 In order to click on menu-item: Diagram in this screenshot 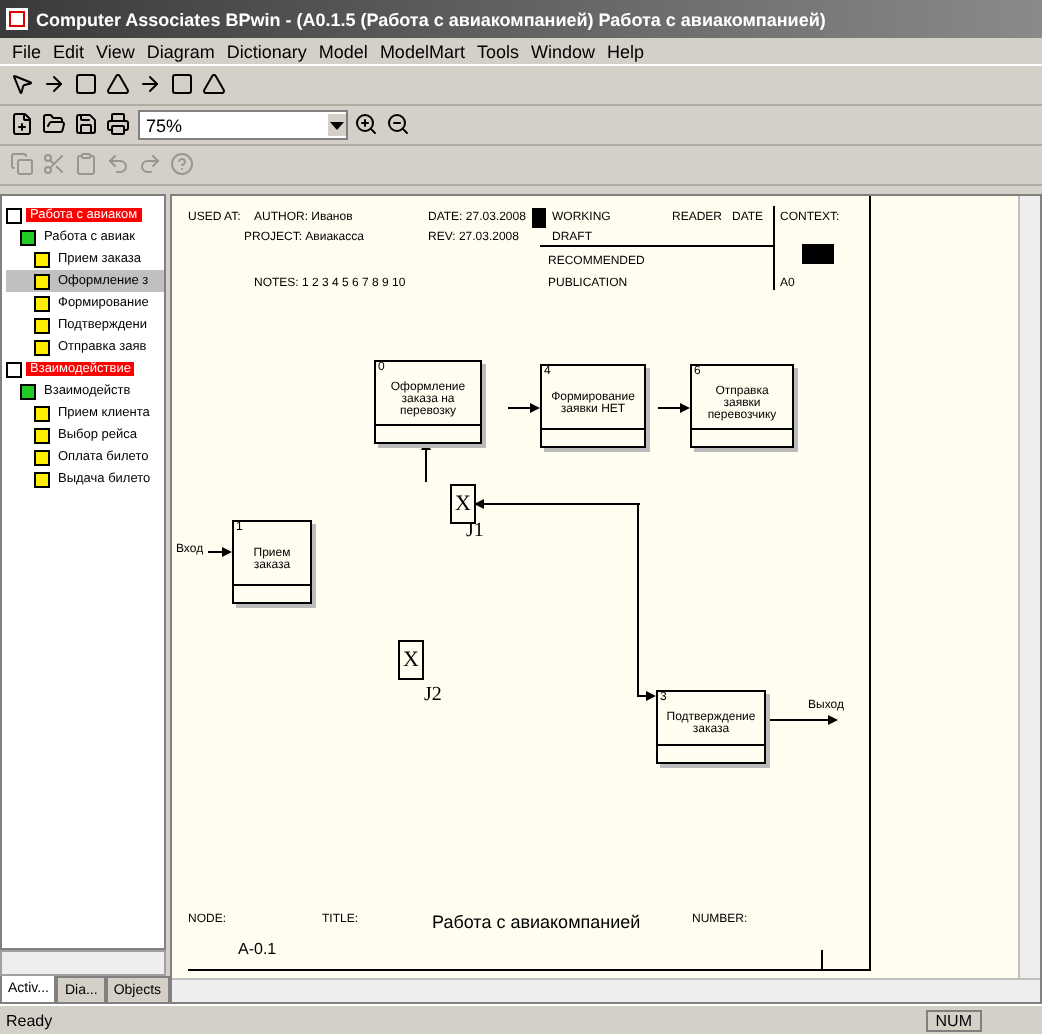, I will do `click(180, 51)`.